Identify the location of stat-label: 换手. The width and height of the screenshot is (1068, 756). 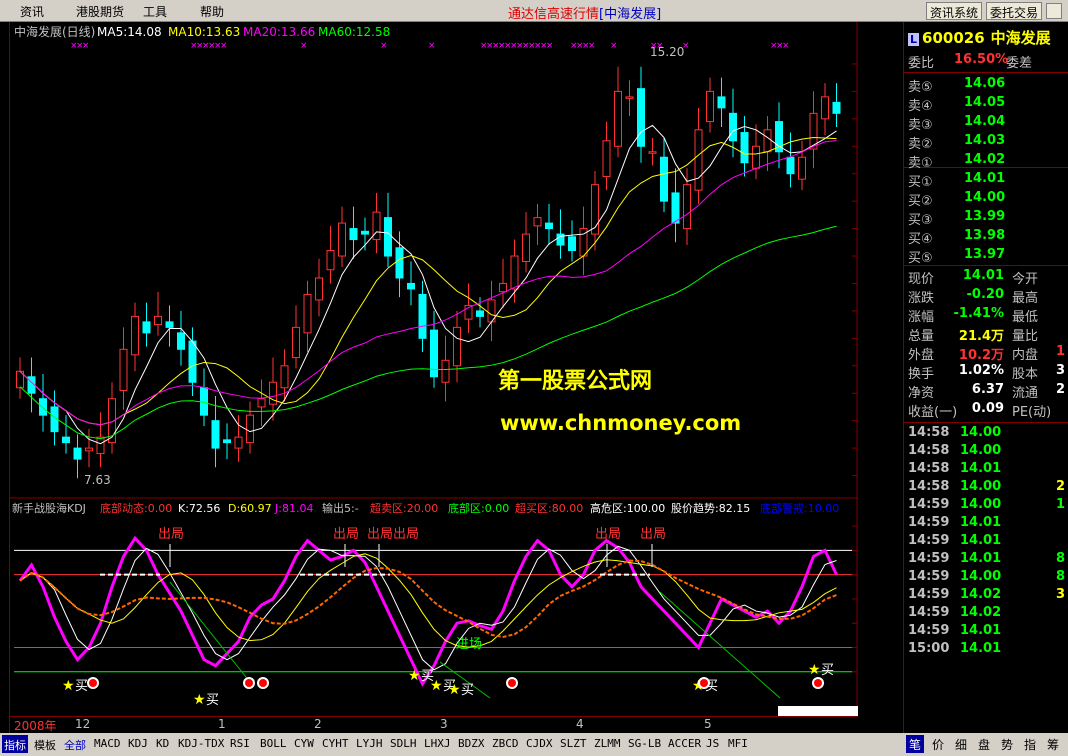
(921, 374).